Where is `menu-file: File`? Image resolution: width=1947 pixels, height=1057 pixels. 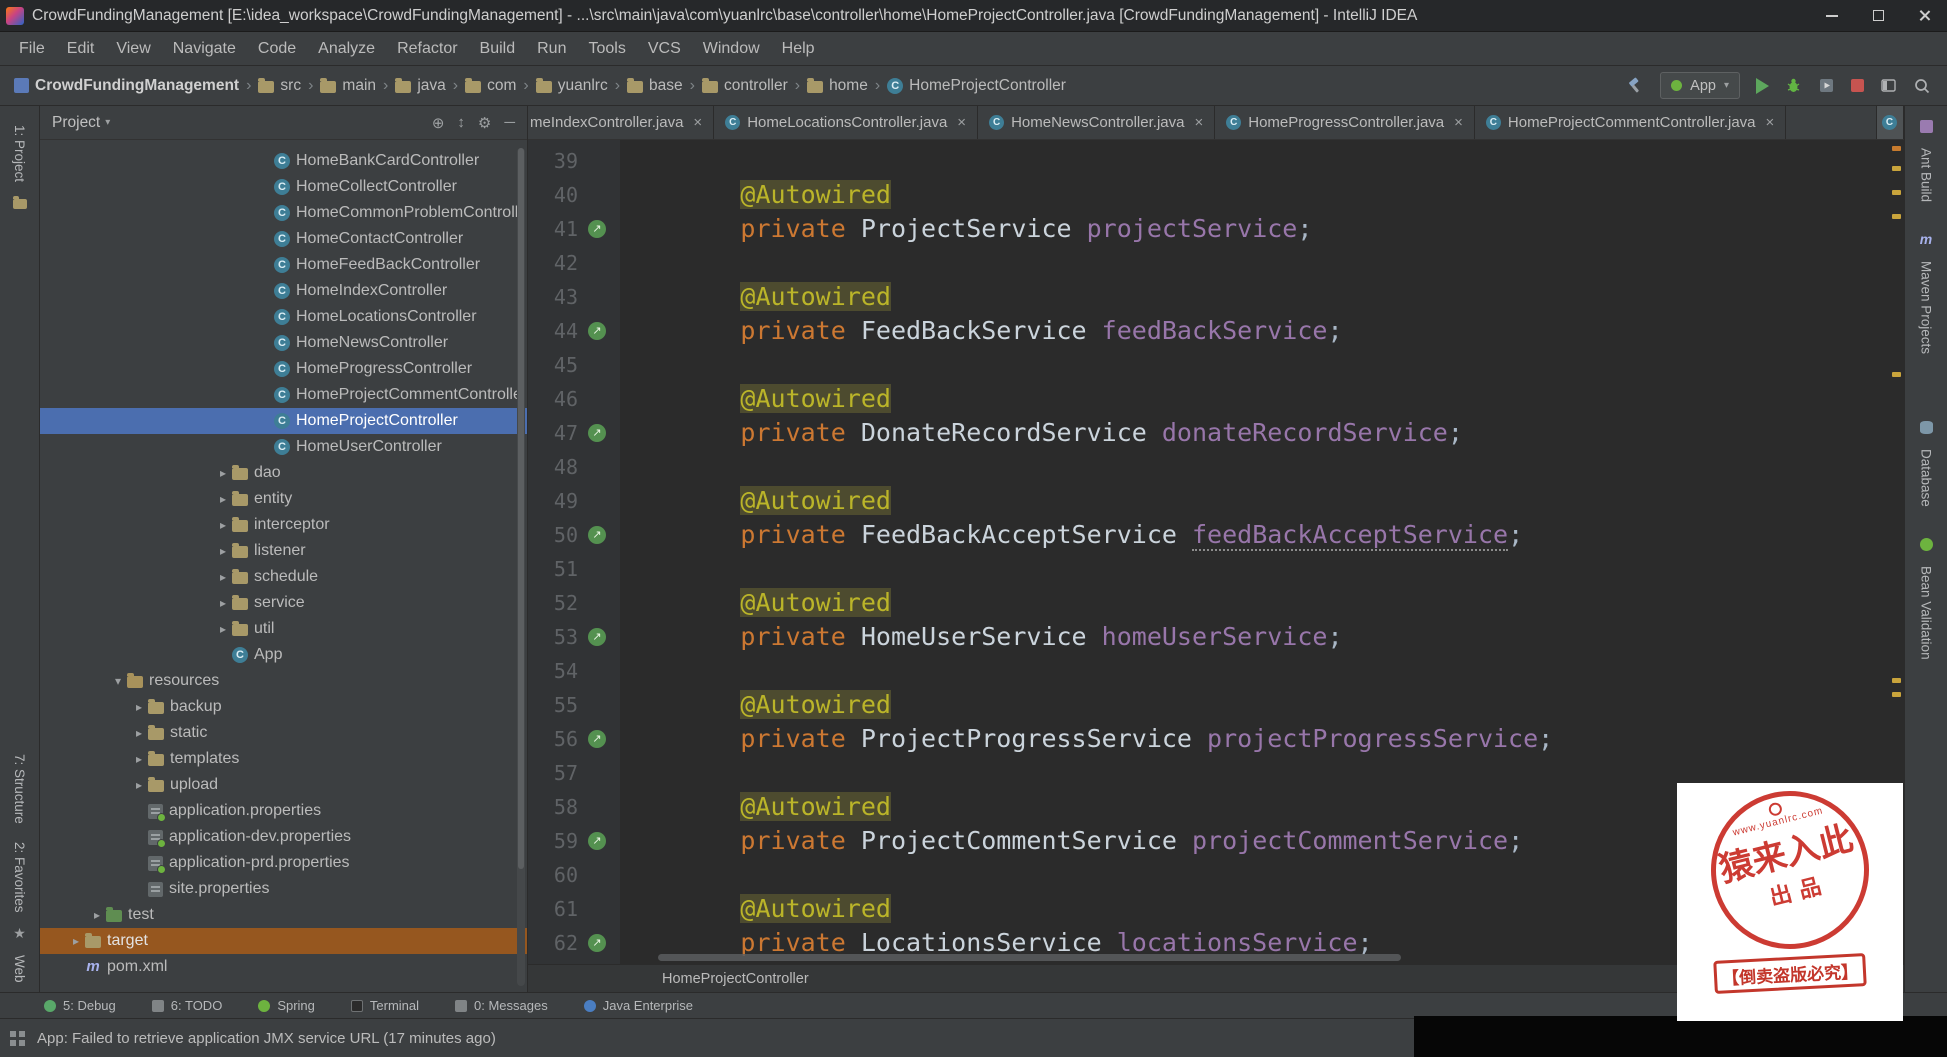
menu-file: File is located at coordinates (32, 49).